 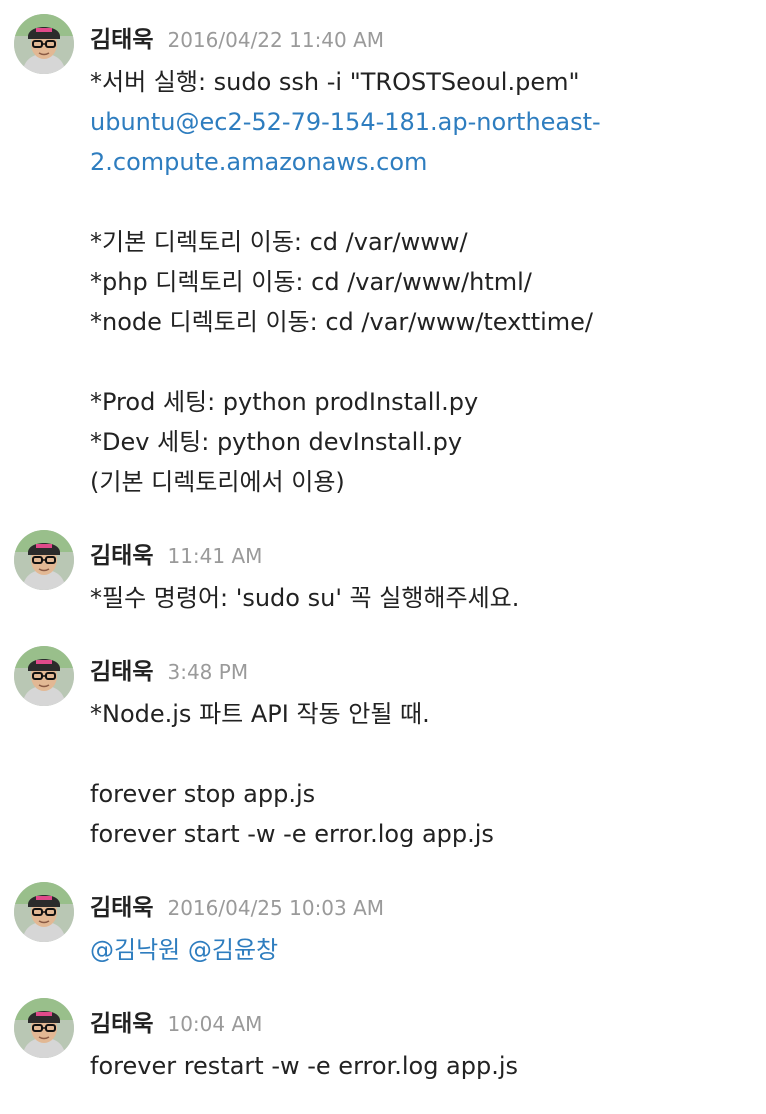 I want to click on message-line: *Node.js 파트 API 작동 안될 때., so click(x=260, y=714).